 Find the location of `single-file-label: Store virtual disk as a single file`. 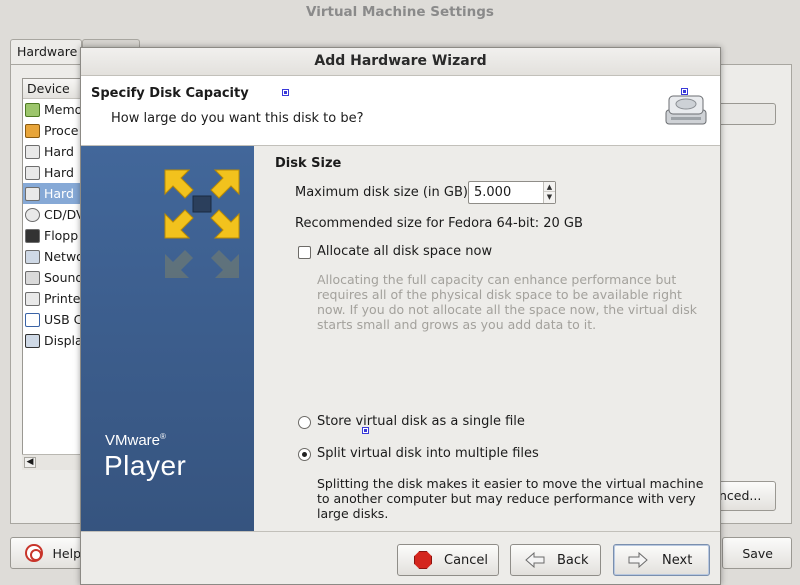

single-file-label: Store virtual disk as a single file is located at coordinates (421, 421).